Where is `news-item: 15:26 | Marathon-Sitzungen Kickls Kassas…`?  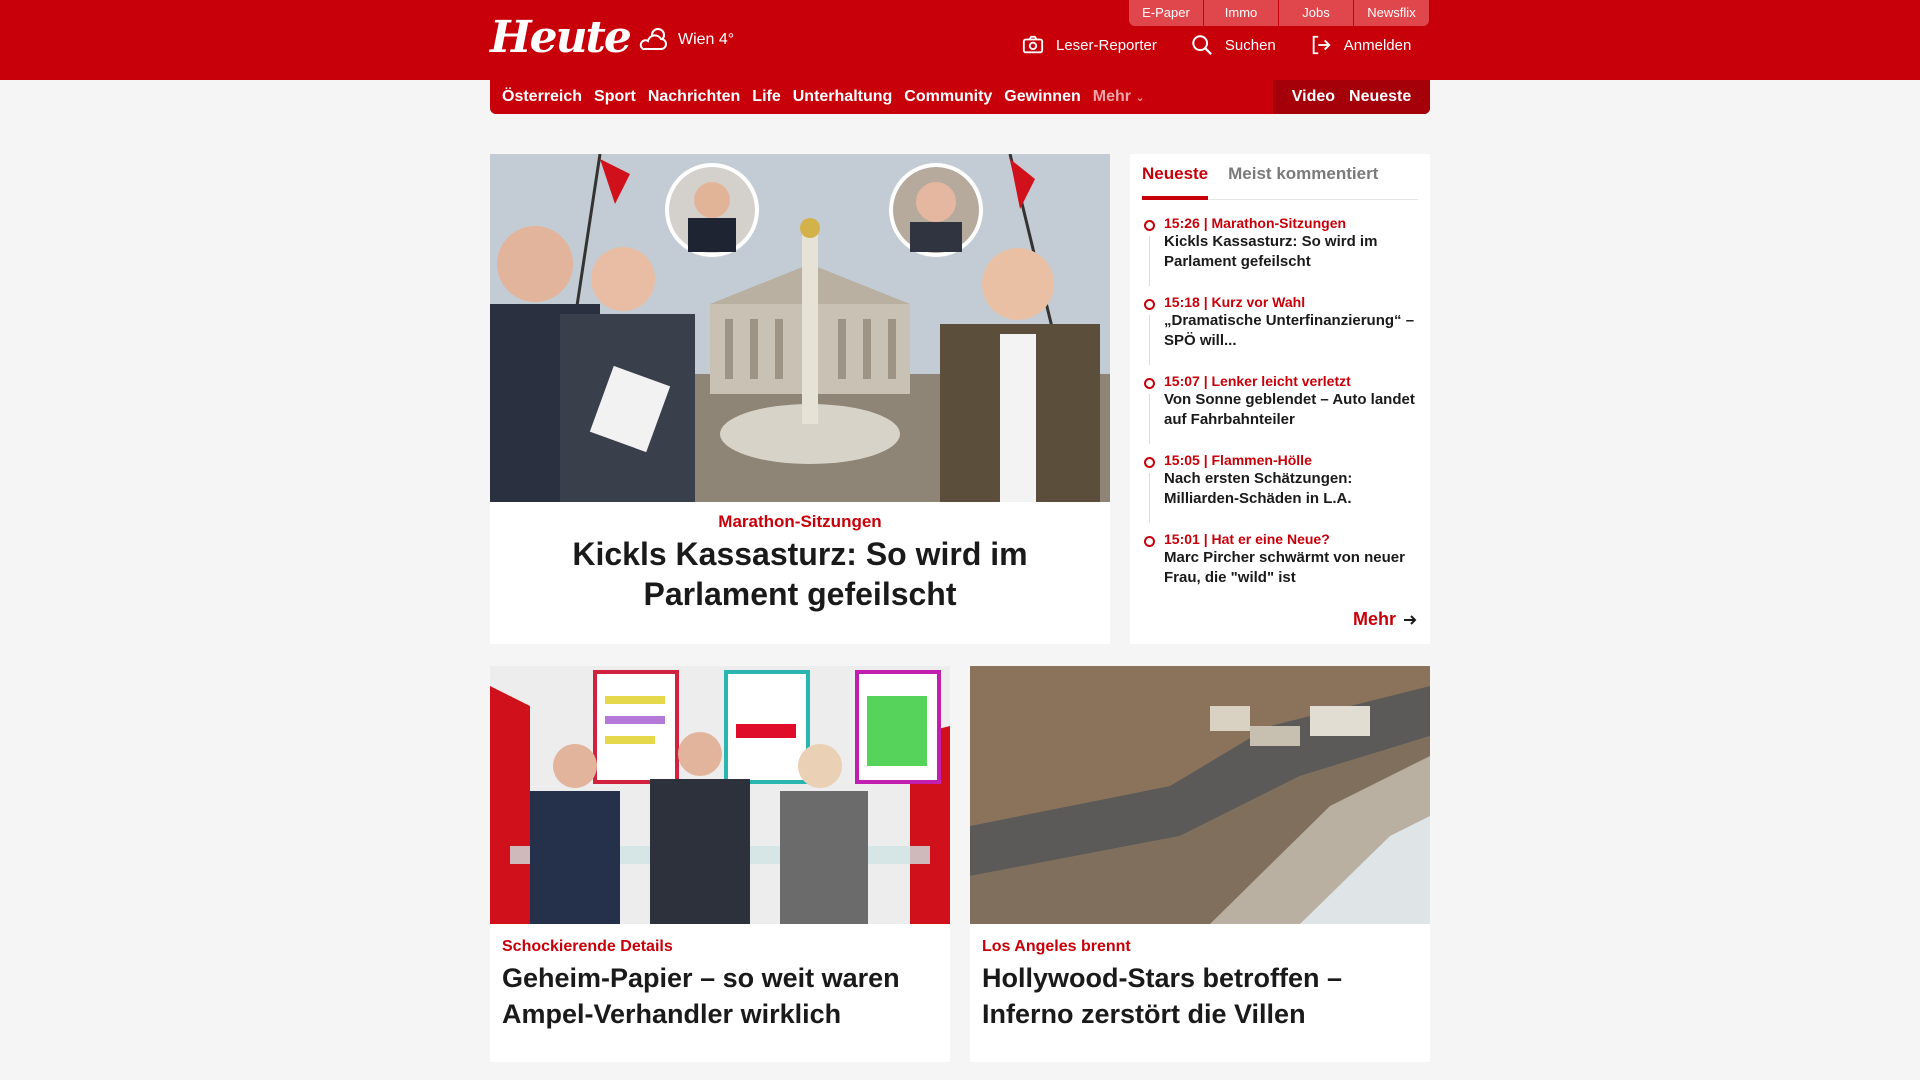 news-item: 15:26 | Marathon-Sitzungen Kickls Kassas… is located at coordinates (1280, 253).